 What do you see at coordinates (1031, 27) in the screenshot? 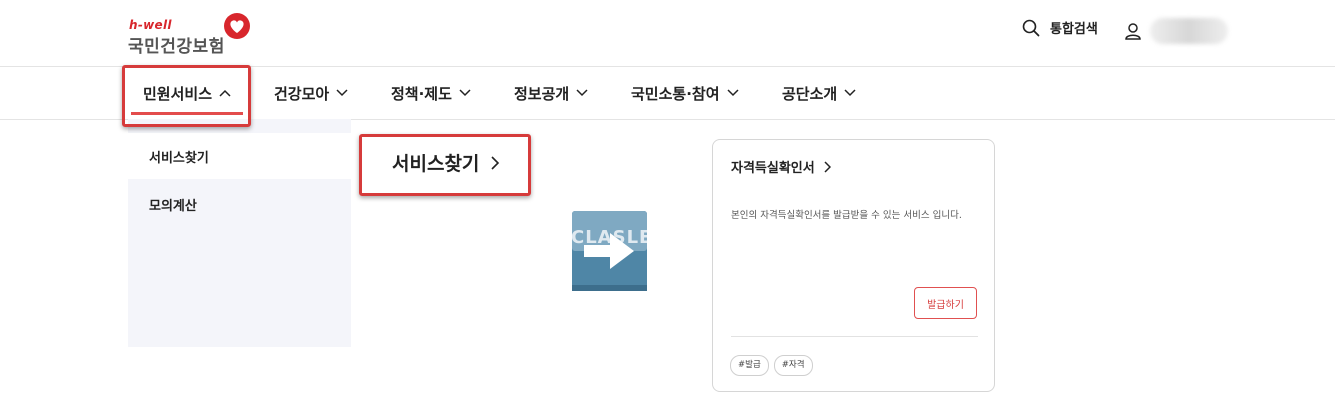
I see `search-icon` at bounding box center [1031, 27].